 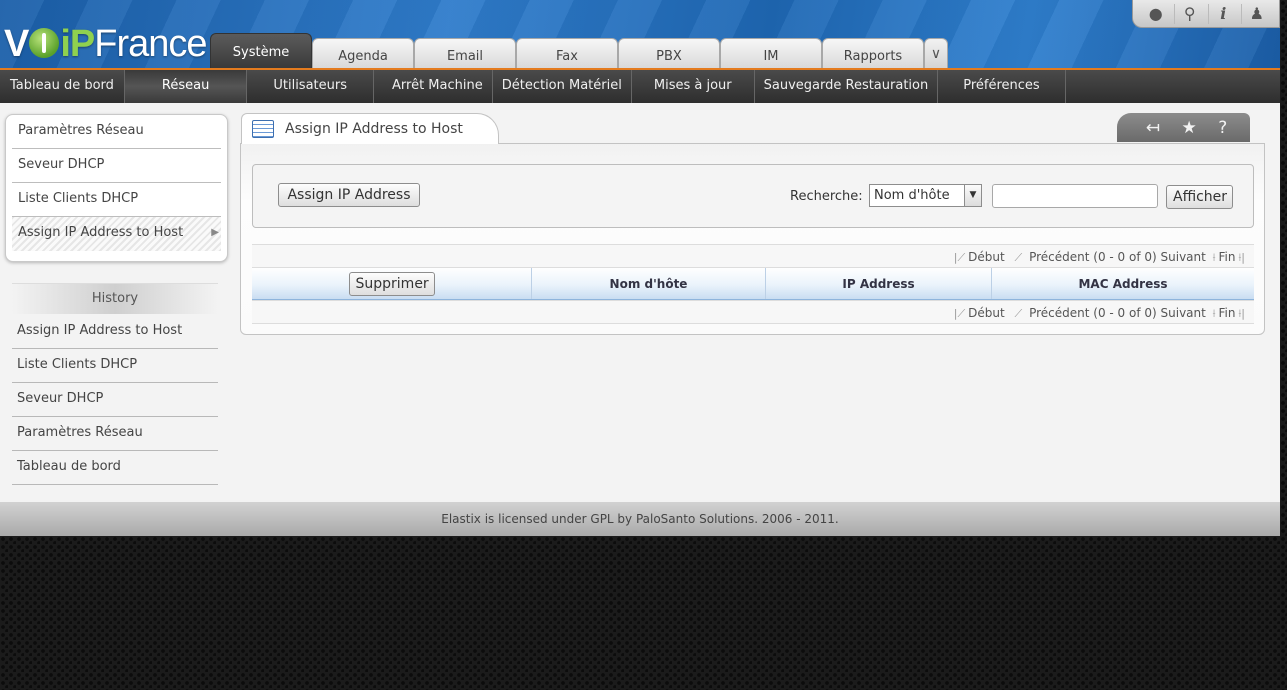 I want to click on subnav-reseau: Réseau, so click(x=186, y=86).